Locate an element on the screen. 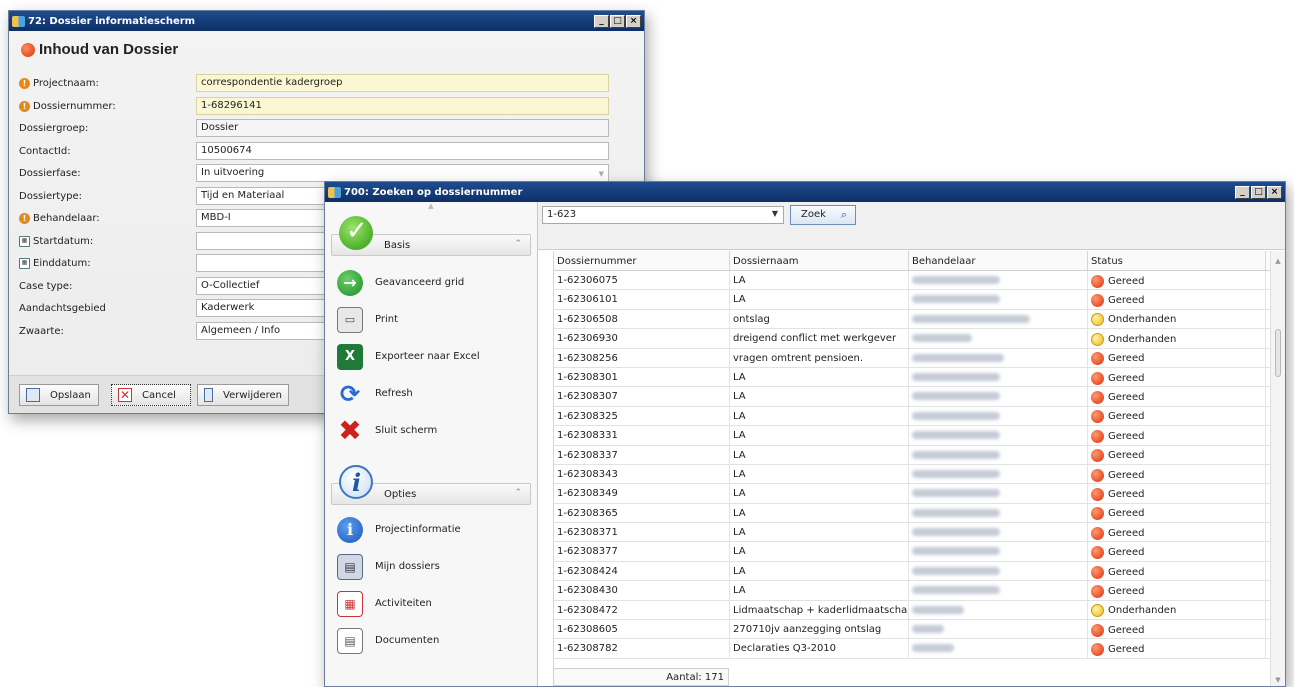  cell-dossiernaam: LA is located at coordinates (819, 590).